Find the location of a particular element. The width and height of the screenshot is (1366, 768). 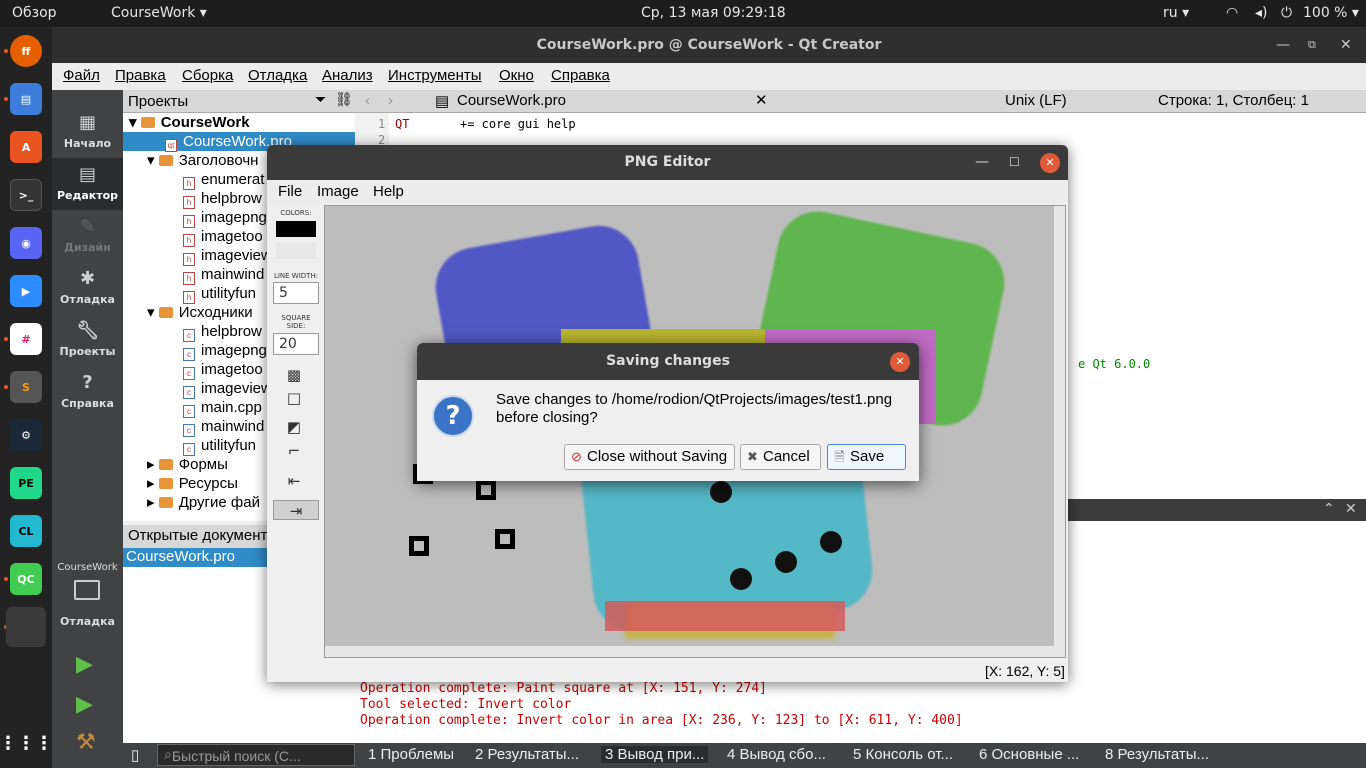

zoom-icon: ▶ is located at coordinates (26, 291).